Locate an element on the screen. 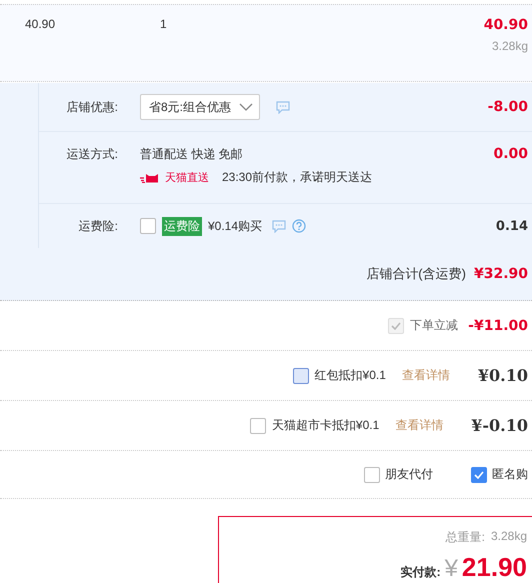  pay-label: 实付款: is located at coordinates (420, 572).